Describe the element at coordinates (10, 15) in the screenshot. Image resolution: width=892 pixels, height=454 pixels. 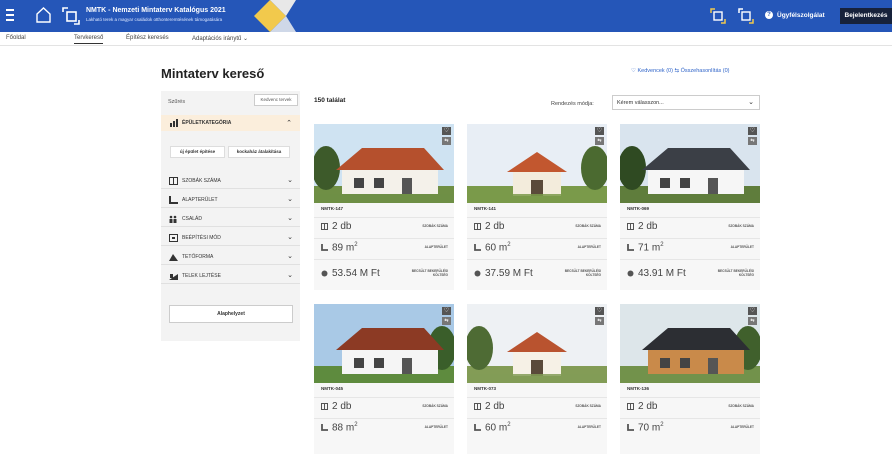
I see `menu-icon` at that location.